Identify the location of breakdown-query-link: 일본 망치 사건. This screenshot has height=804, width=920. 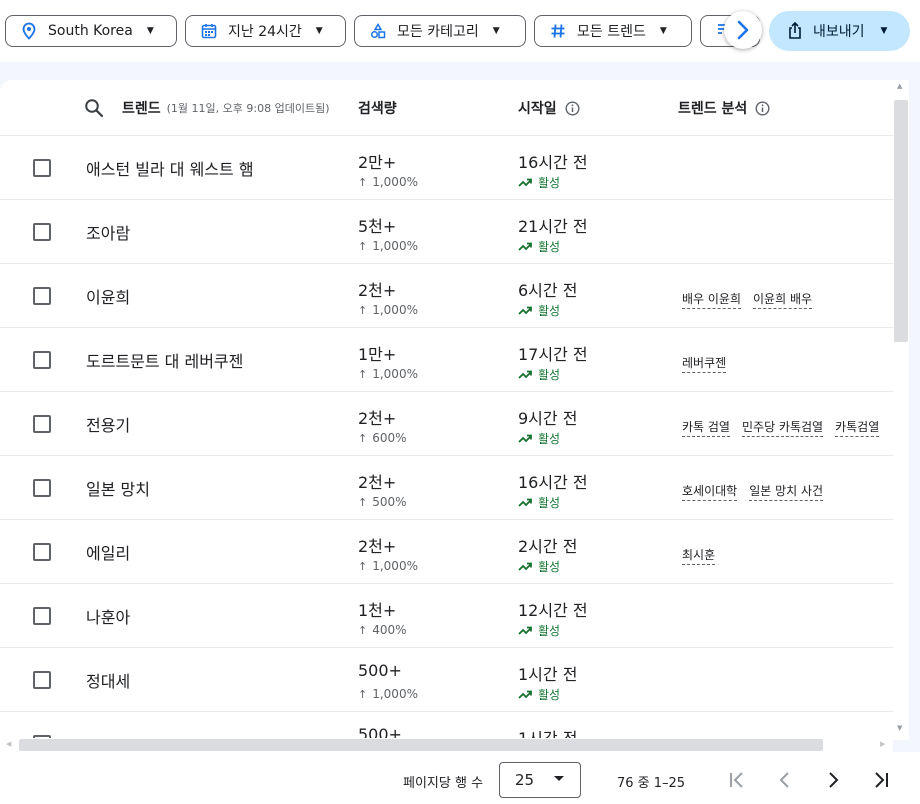
(786, 491).